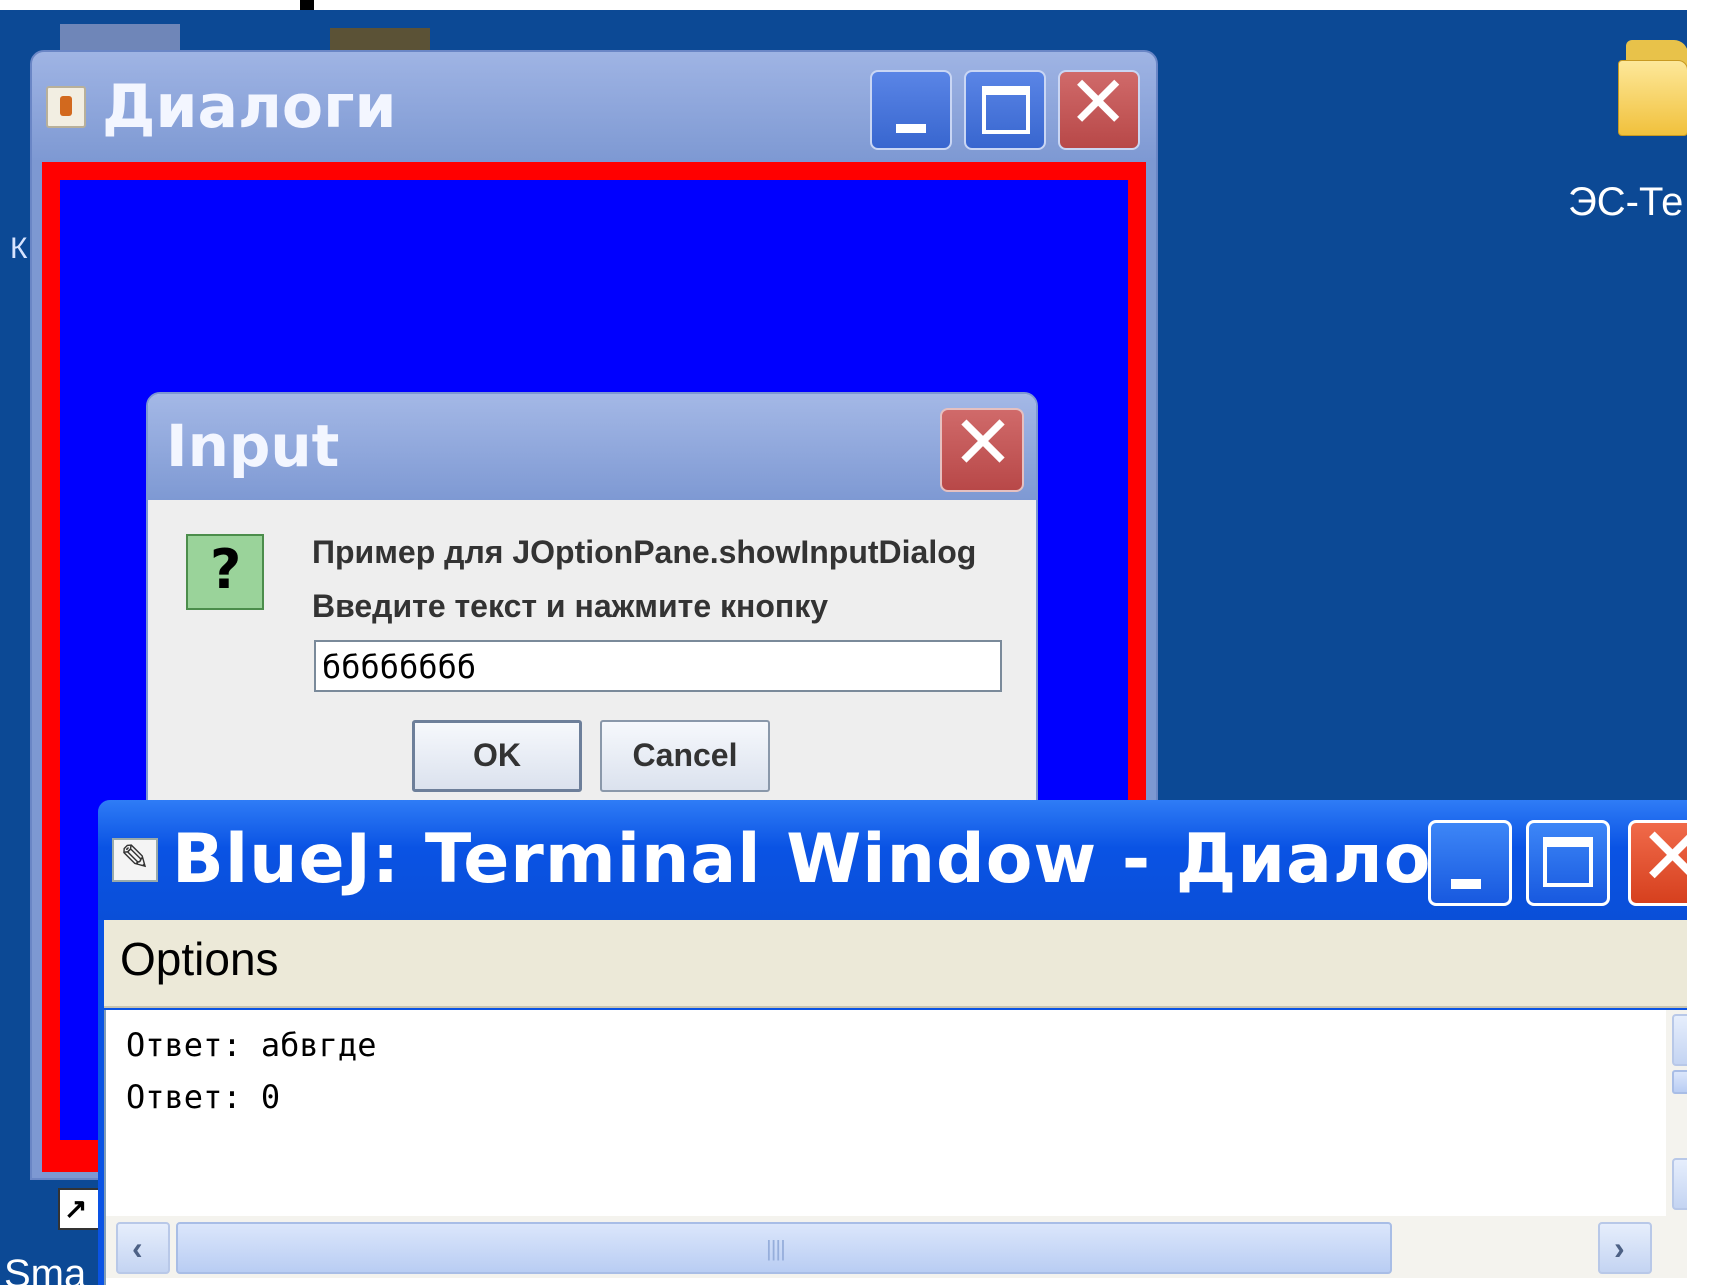 The image size is (1726, 1285). Describe the element at coordinates (1679, 1040) in the screenshot. I see `scroll-up-button: ⌃` at that location.